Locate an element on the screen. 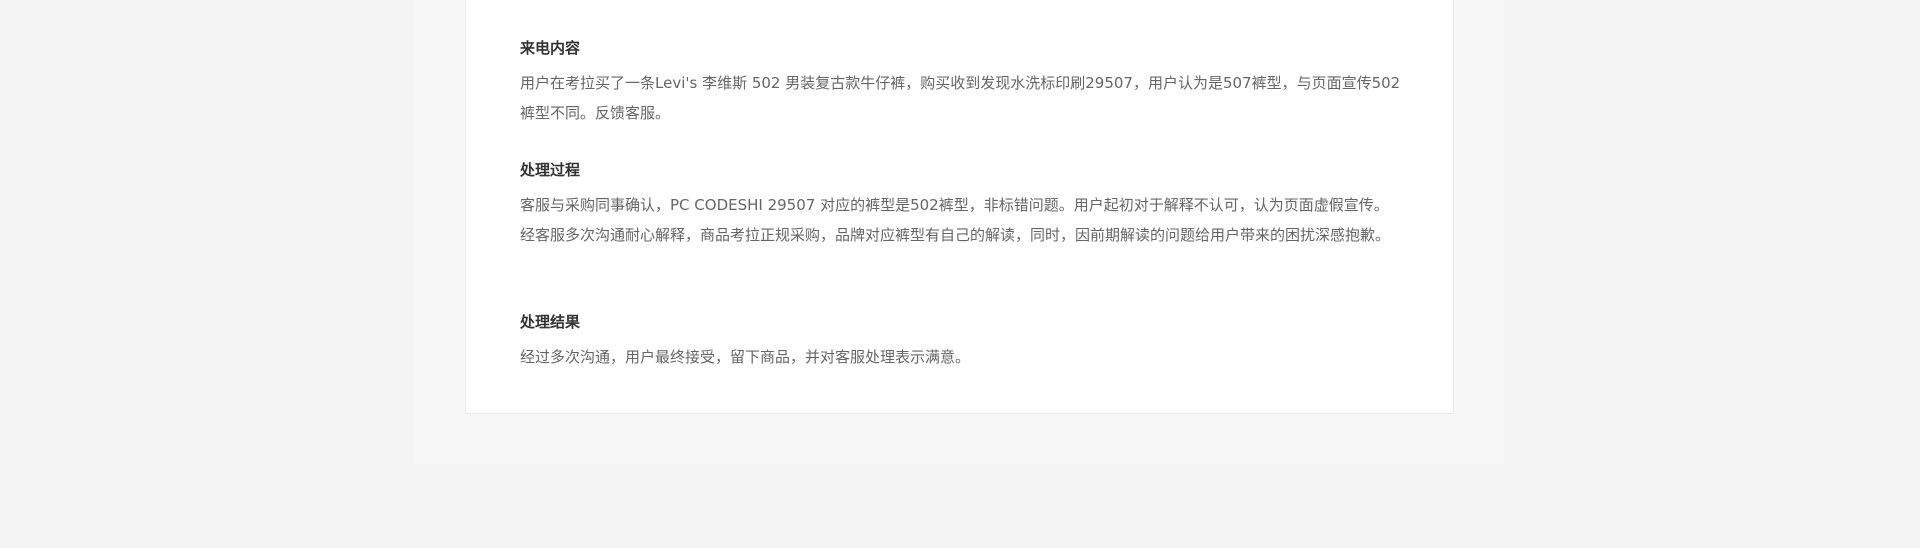 This screenshot has height=548, width=1920. section-heading: 处理结果 is located at coordinates (550, 322).